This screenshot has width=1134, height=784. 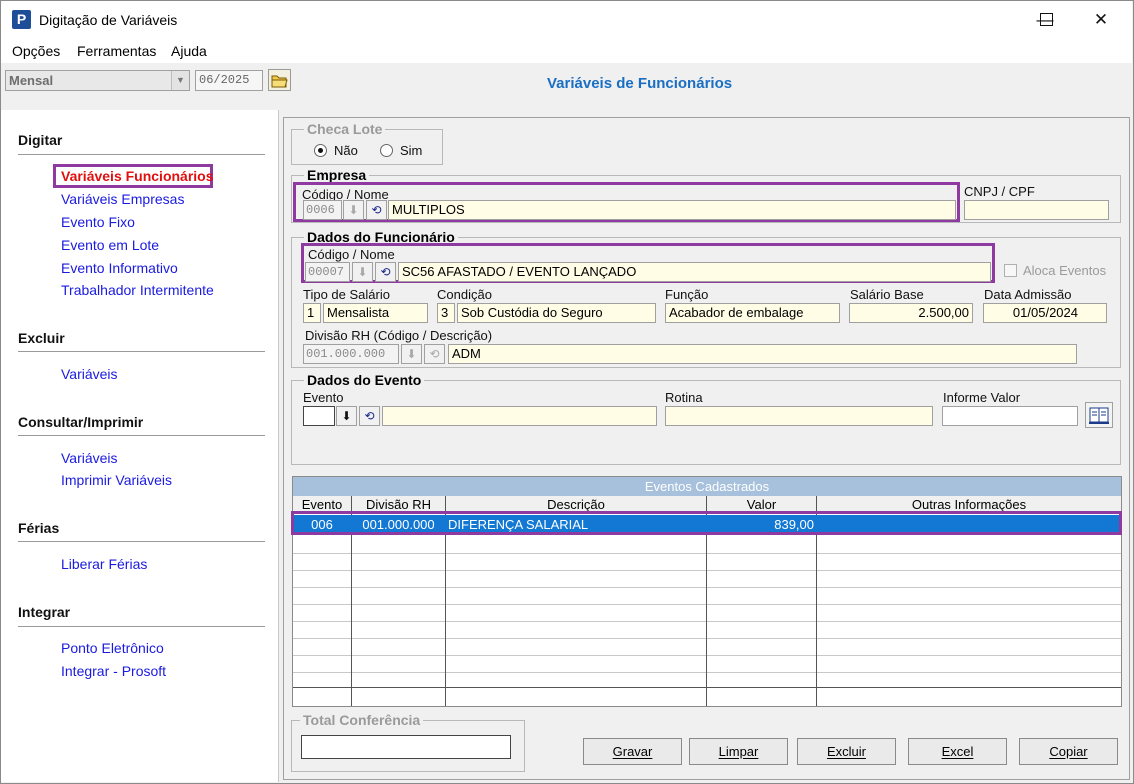 I want to click on grid-caption: Eventos Cadastrados, so click(x=707, y=486).